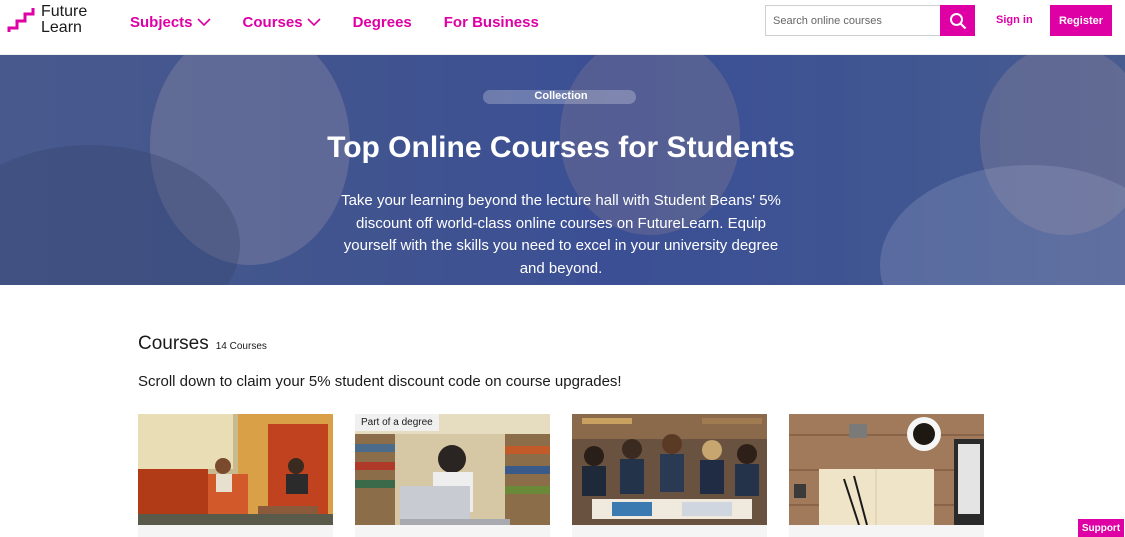  I want to click on courses-title: Courses, so click(173, 343).